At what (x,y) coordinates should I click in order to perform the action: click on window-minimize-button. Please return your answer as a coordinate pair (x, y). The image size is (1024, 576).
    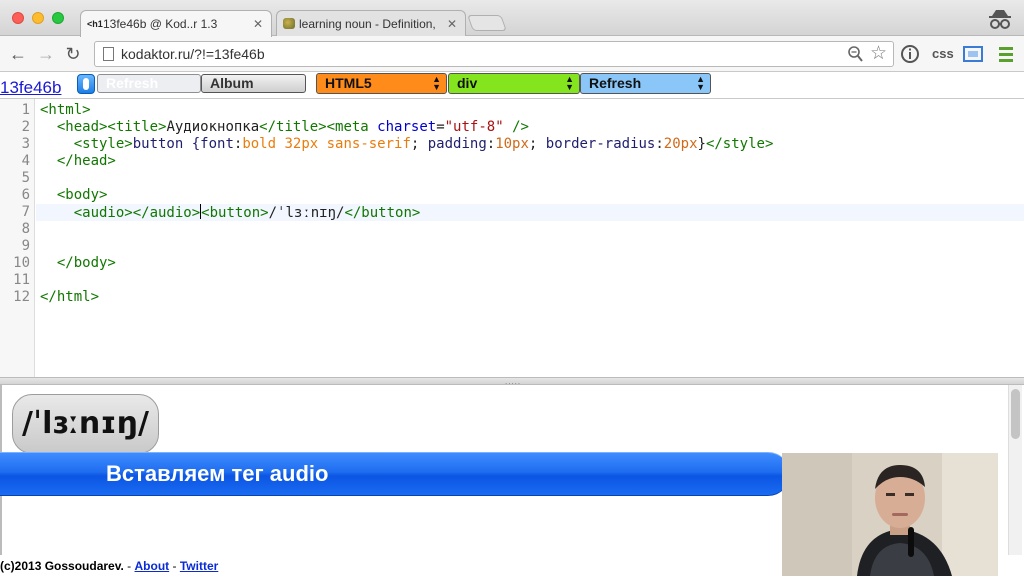
    Looking at the image, I should click on (38, 18).